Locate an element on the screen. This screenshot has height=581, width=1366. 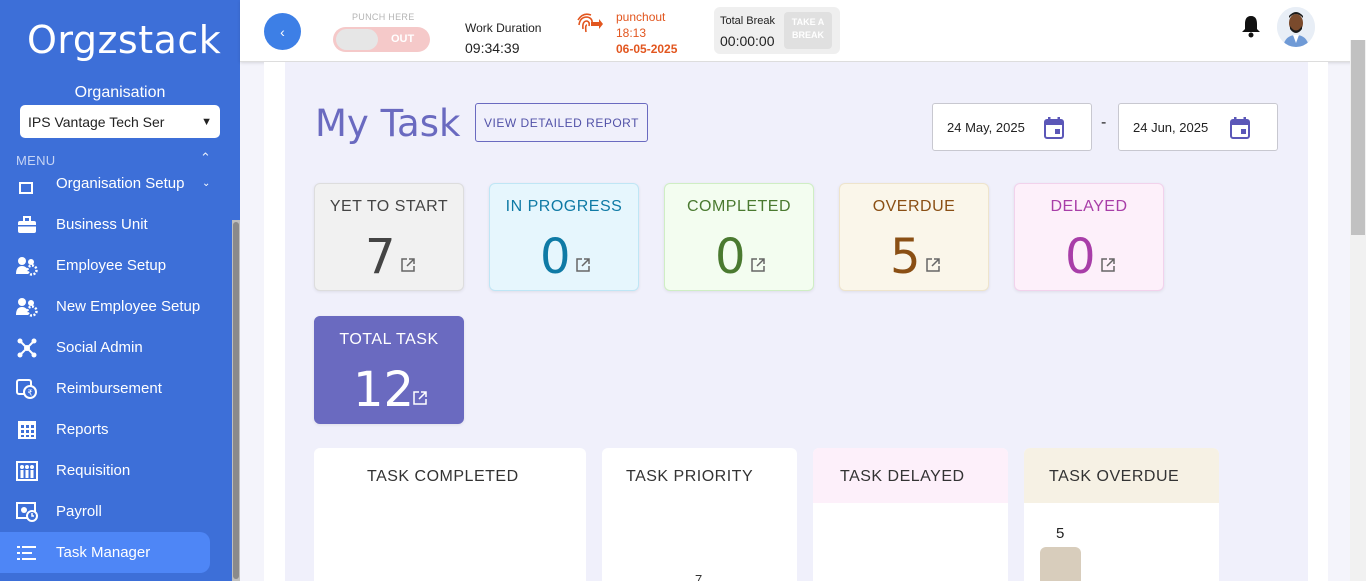
back-button: ‹ is located at coordinates (282, 31).